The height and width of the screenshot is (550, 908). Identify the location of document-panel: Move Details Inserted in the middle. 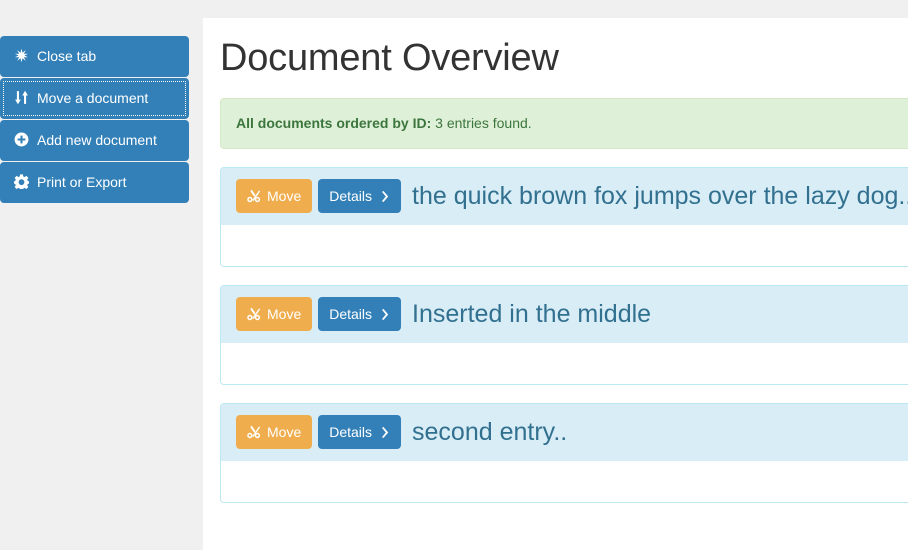
(564, 335).